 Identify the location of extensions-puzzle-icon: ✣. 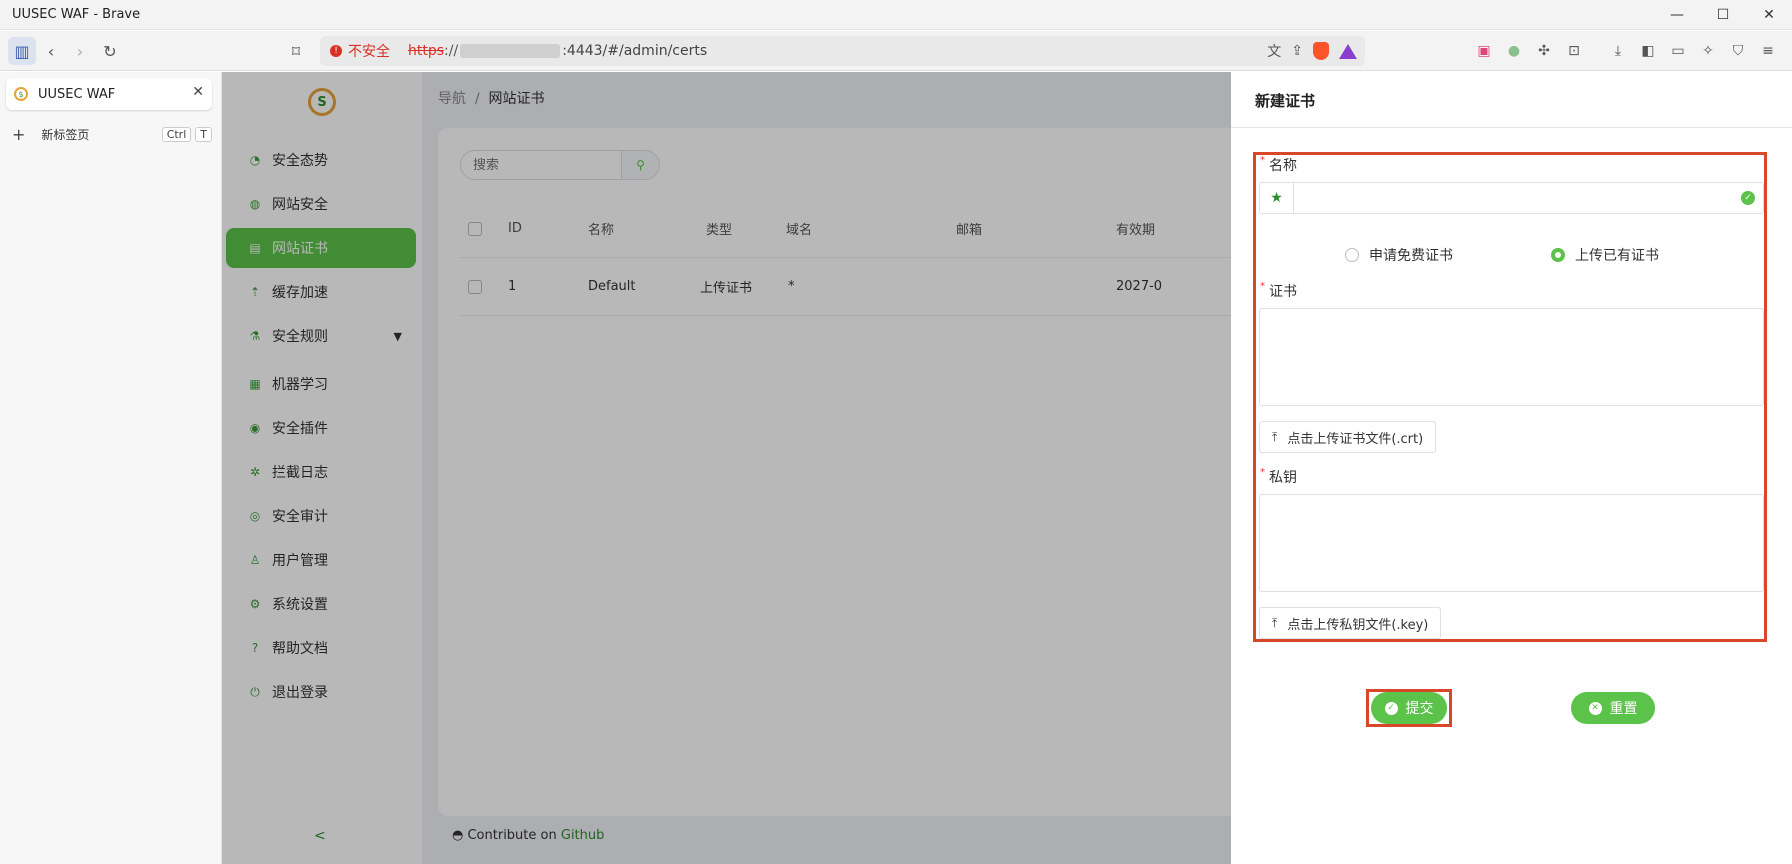
(1544, 51).